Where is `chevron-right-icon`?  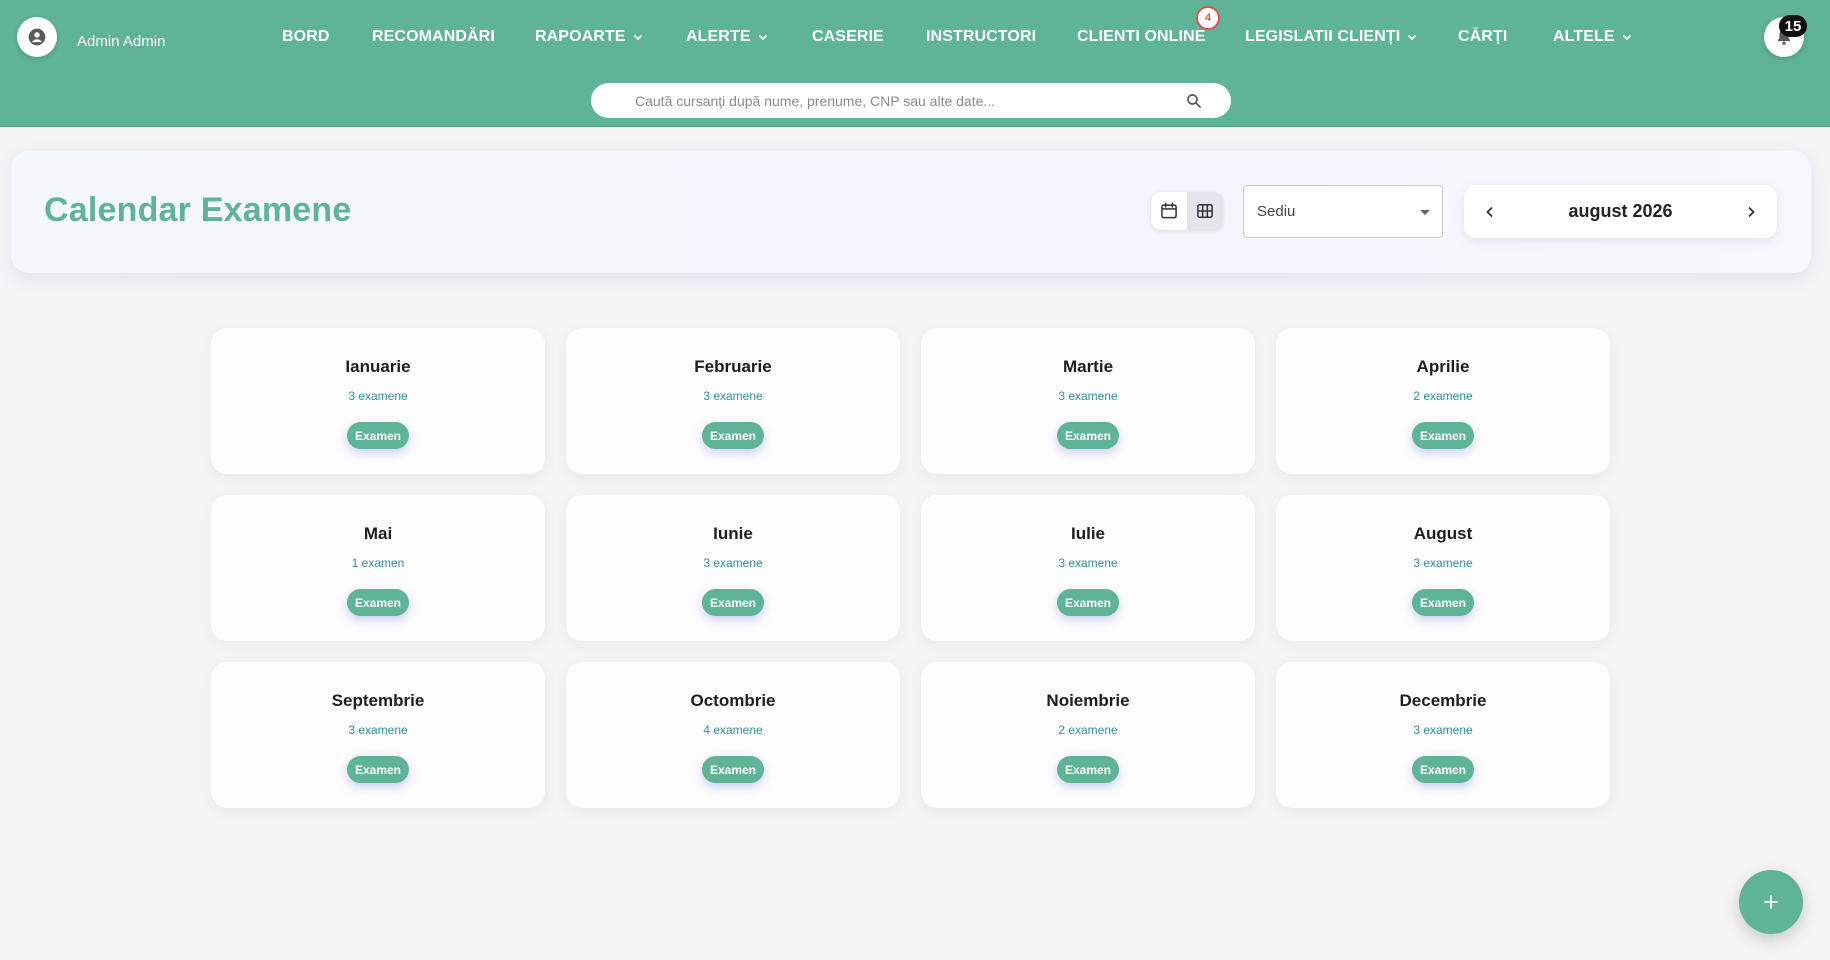 chevron-right-icon is located at coordinates (1751, 212).